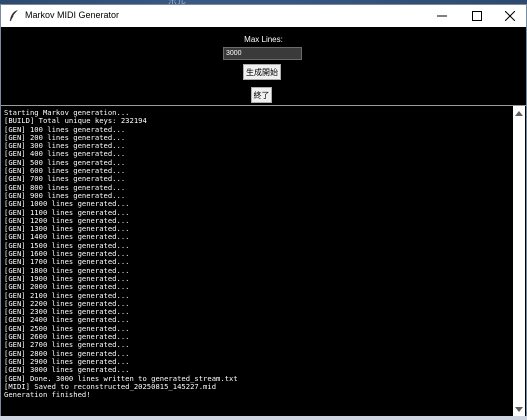 The width and height of the screenshot is (527, 420). What do you see at coordinates (263, 39) in the screenshot?
I see `max-lines-label: Max Lines:` at bounding box center [263, 39].